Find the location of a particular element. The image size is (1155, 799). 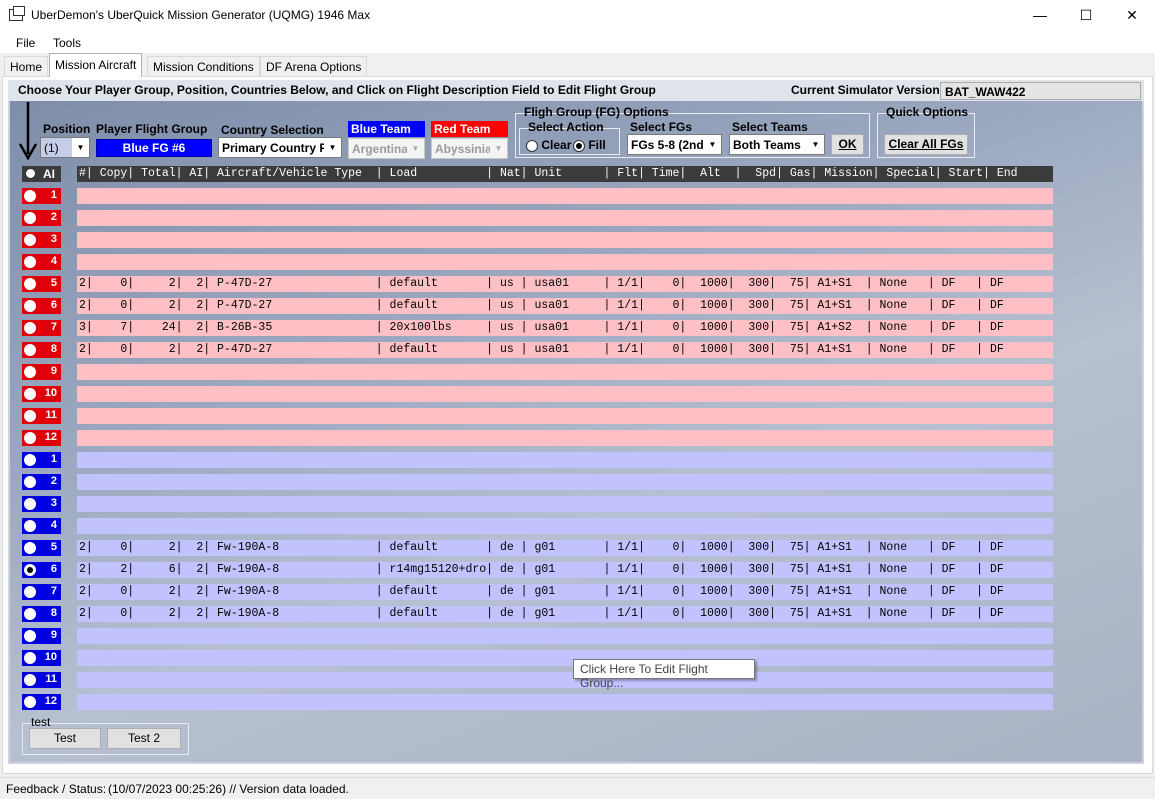

blue-fg-select-9: 9 is located at coordinates (41, 636).